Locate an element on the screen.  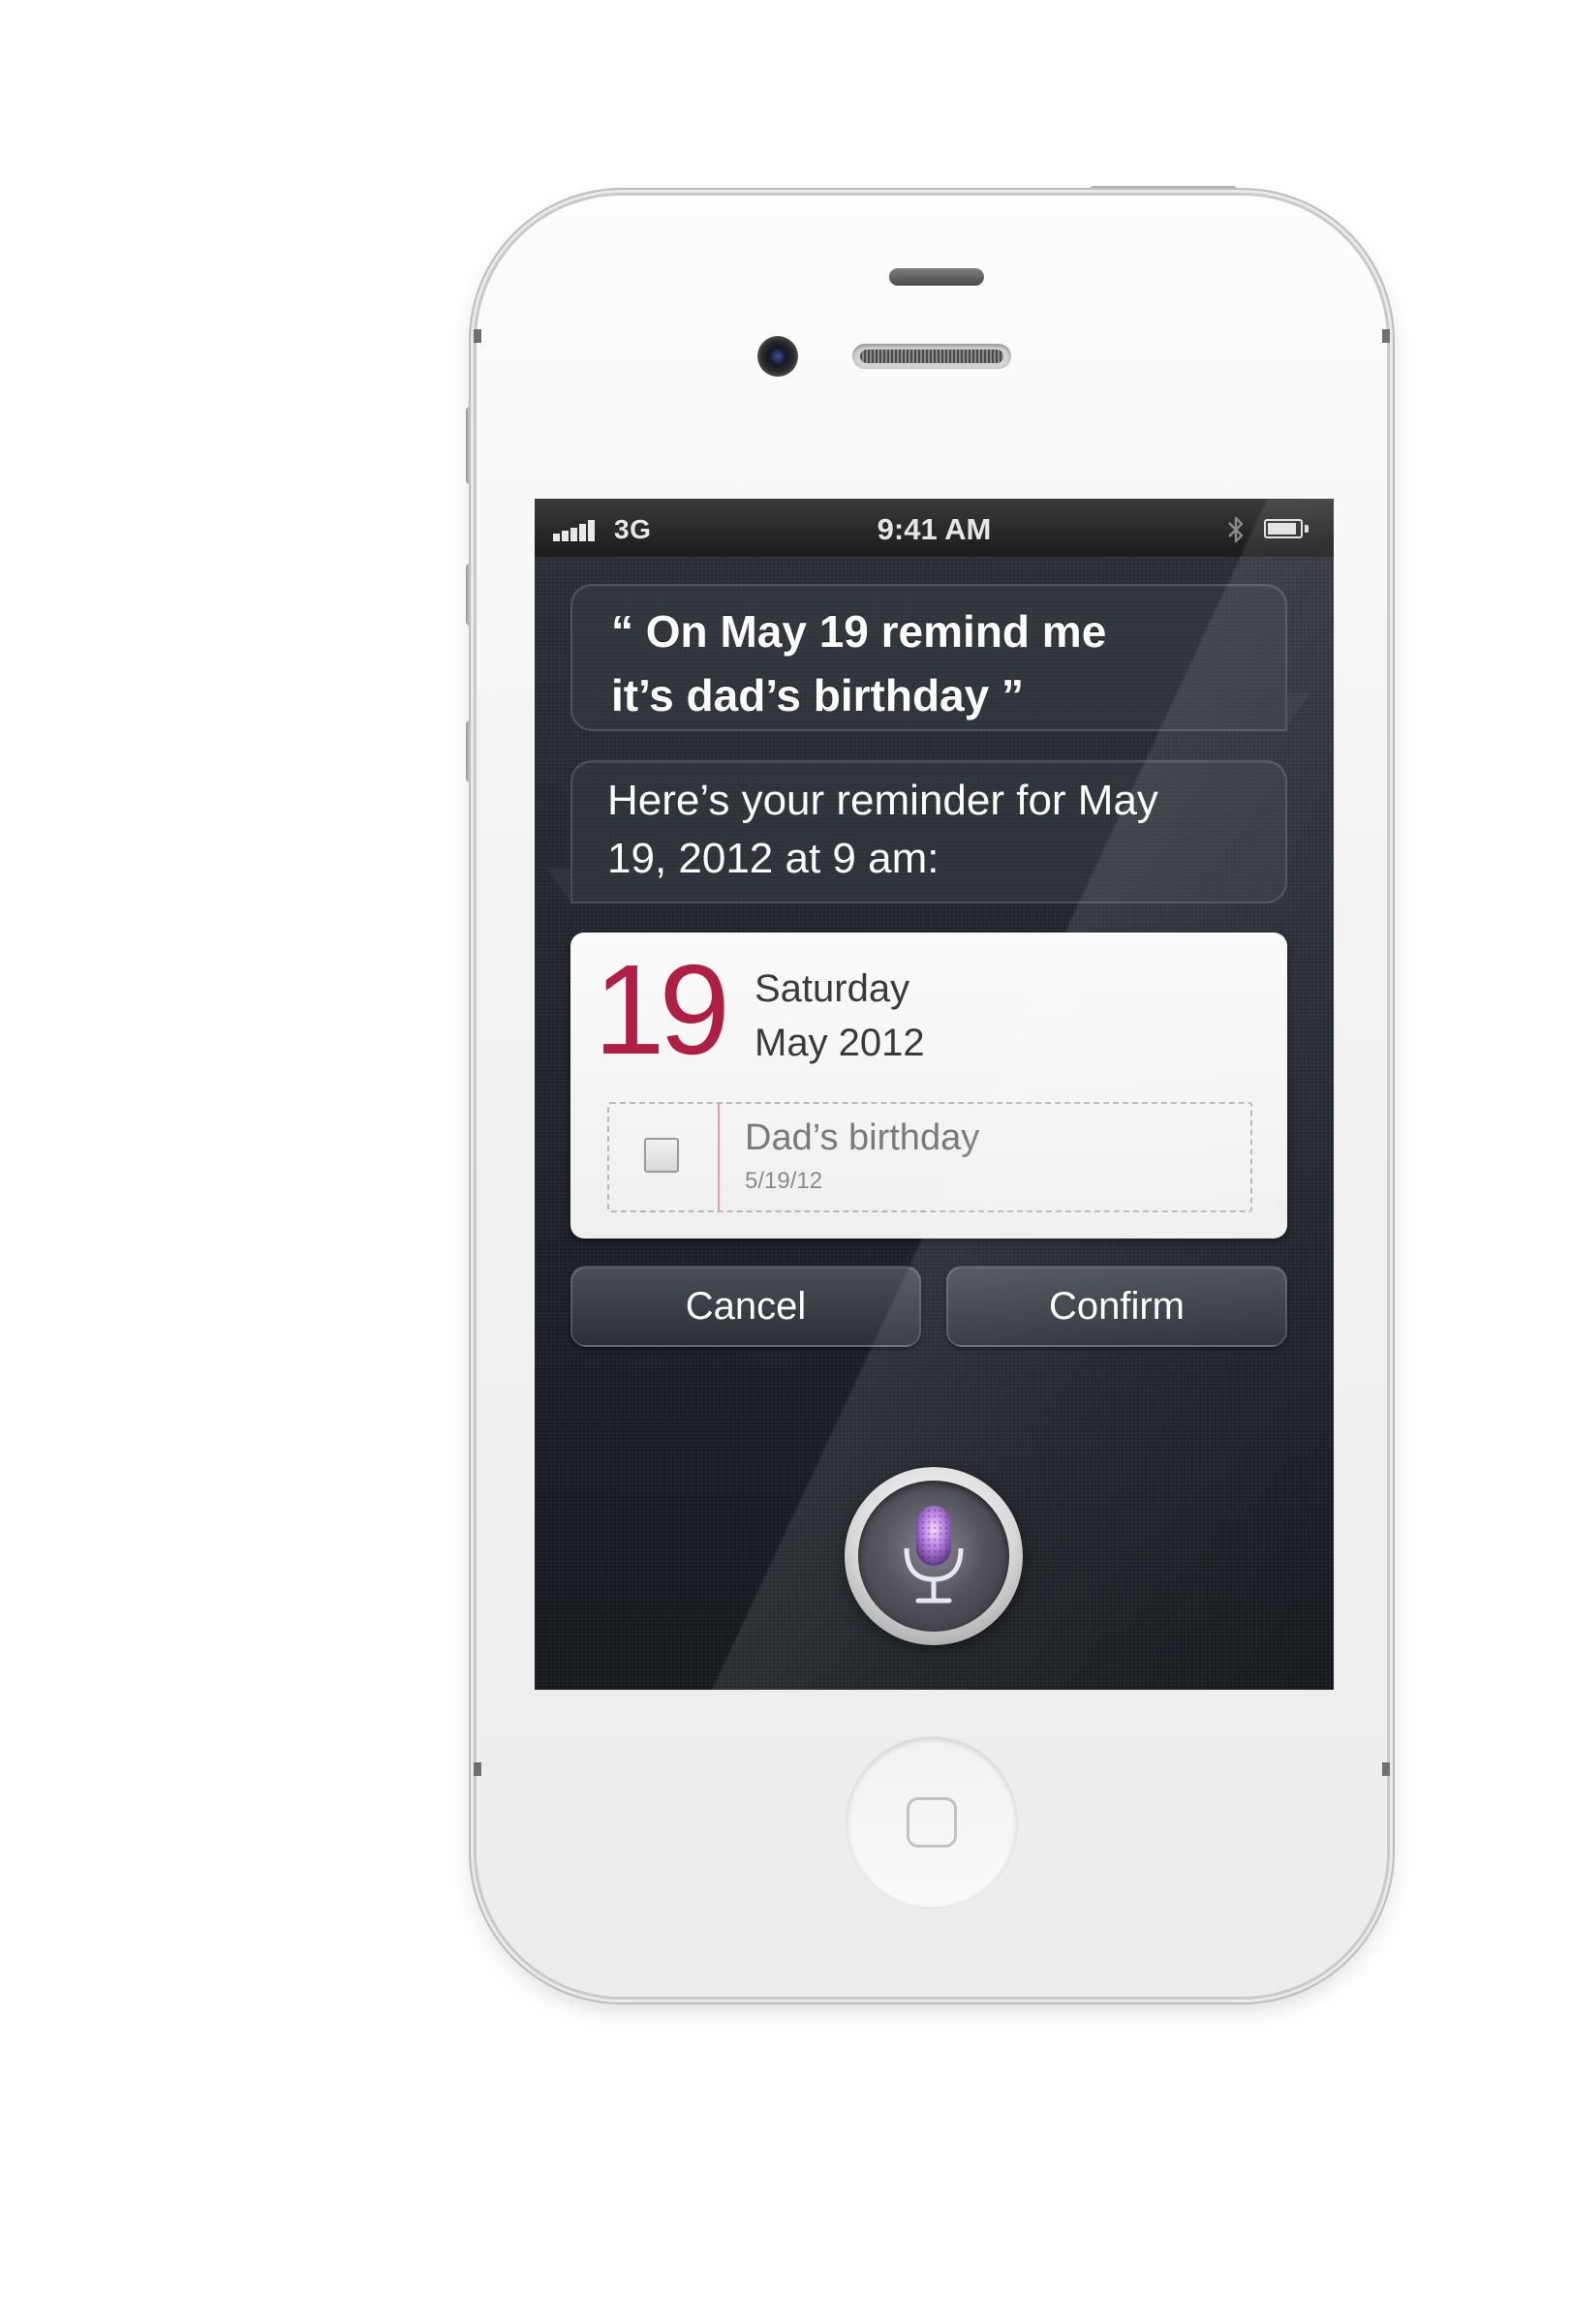
siri-mic-button is located at coordinates (934, 1556).